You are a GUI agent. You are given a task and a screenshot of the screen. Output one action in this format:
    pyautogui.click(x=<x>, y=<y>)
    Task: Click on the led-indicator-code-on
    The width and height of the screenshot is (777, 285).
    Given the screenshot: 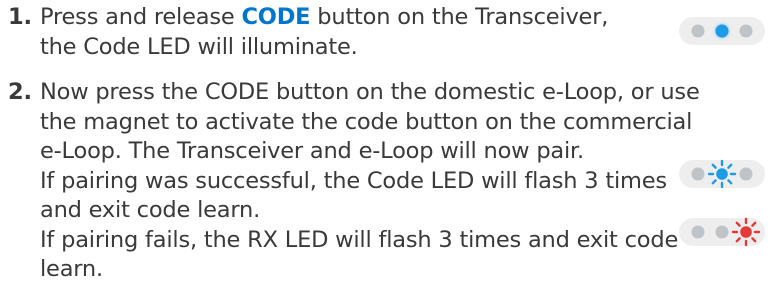 What is the action you would take?
    pyautogui.click(x=722, y=31)
    